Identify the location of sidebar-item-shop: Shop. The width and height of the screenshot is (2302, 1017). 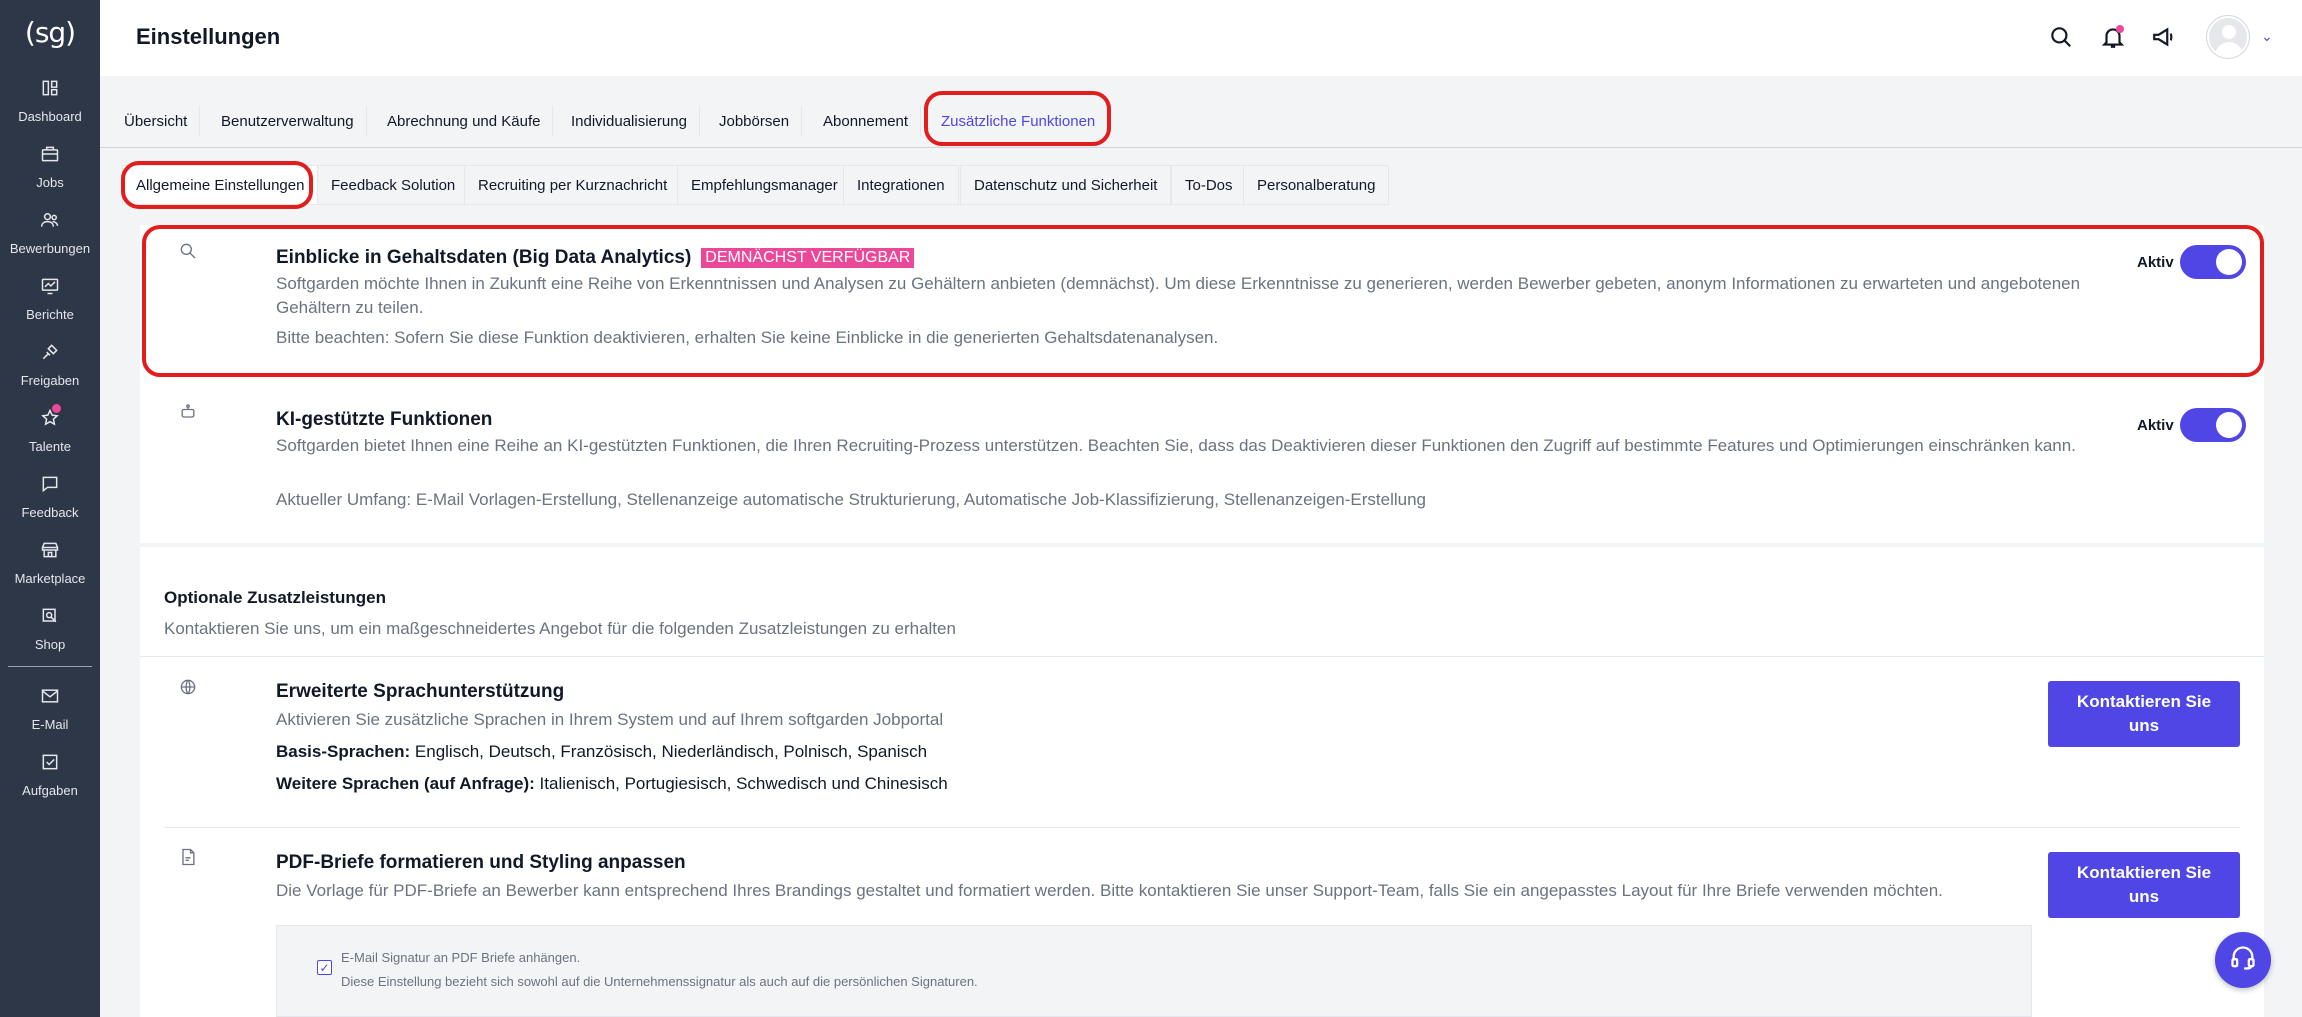
(50, 634).